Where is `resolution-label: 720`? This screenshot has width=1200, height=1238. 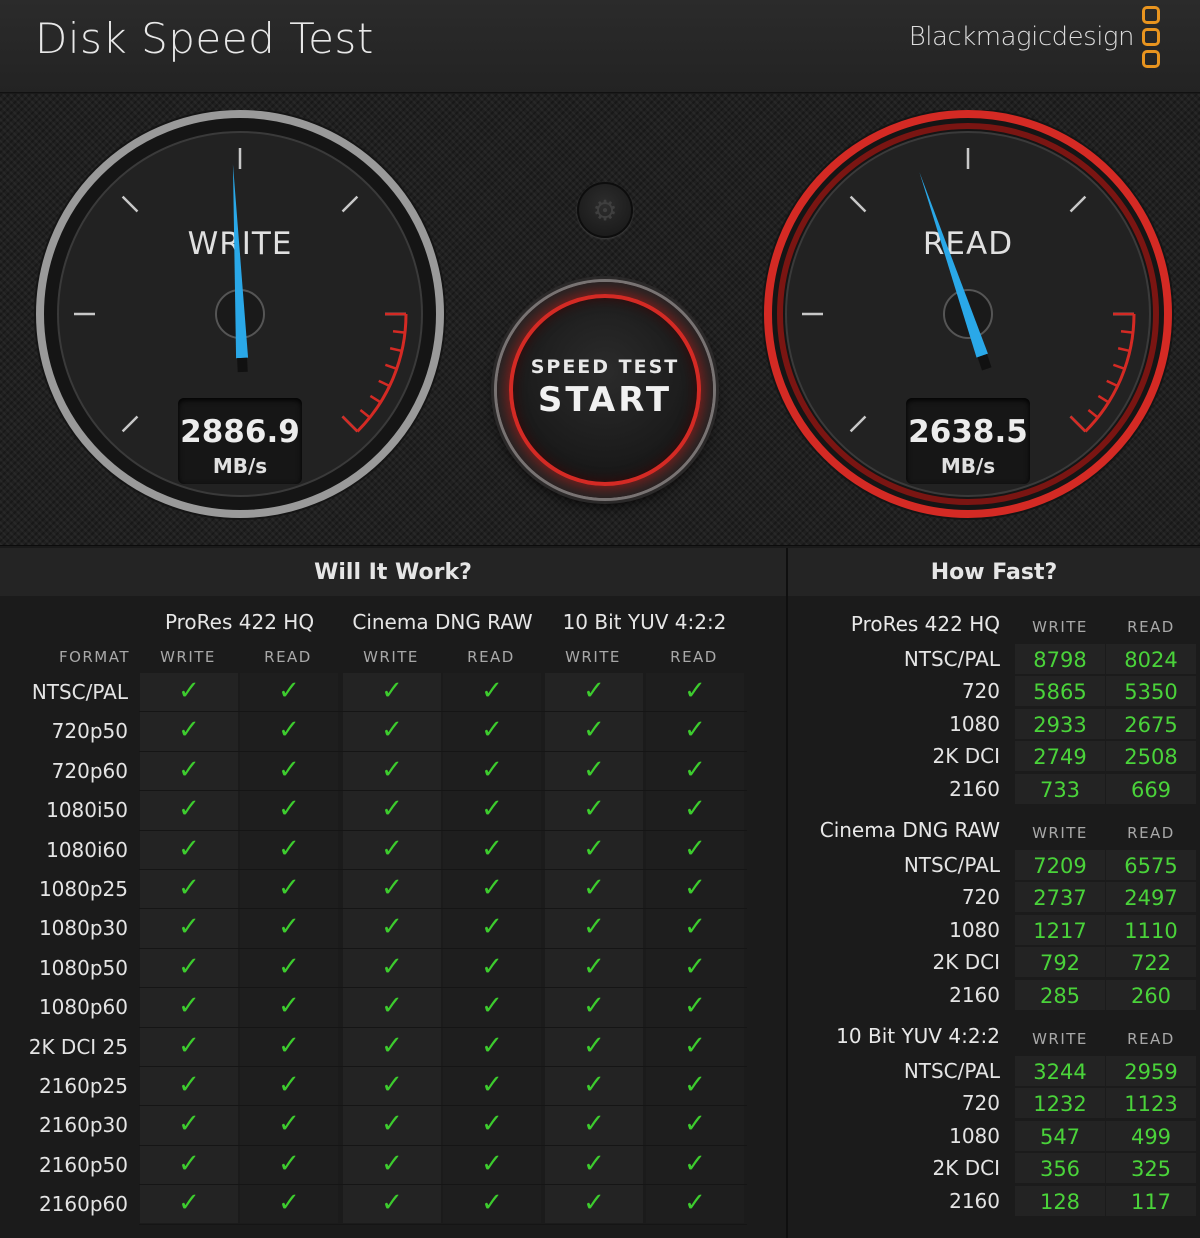 resolution-label: 720 is located at coordinates (980, 897).